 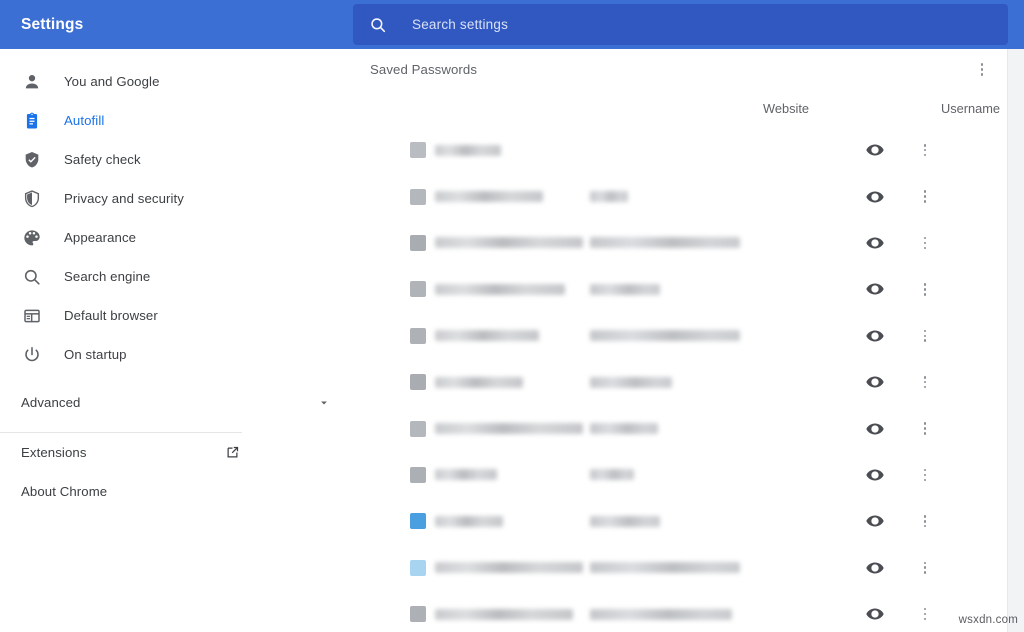 I want to click on sidebar-item-default-browser: Default browser, so click(x=176, y=315).